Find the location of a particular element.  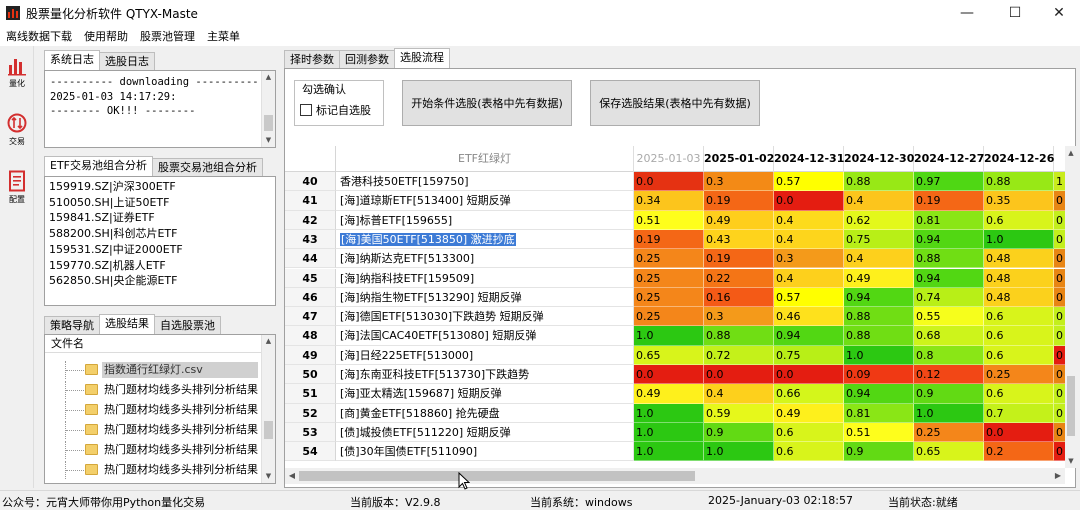

signal-value-cell: 0.43 is located at coordinates (739, 239).